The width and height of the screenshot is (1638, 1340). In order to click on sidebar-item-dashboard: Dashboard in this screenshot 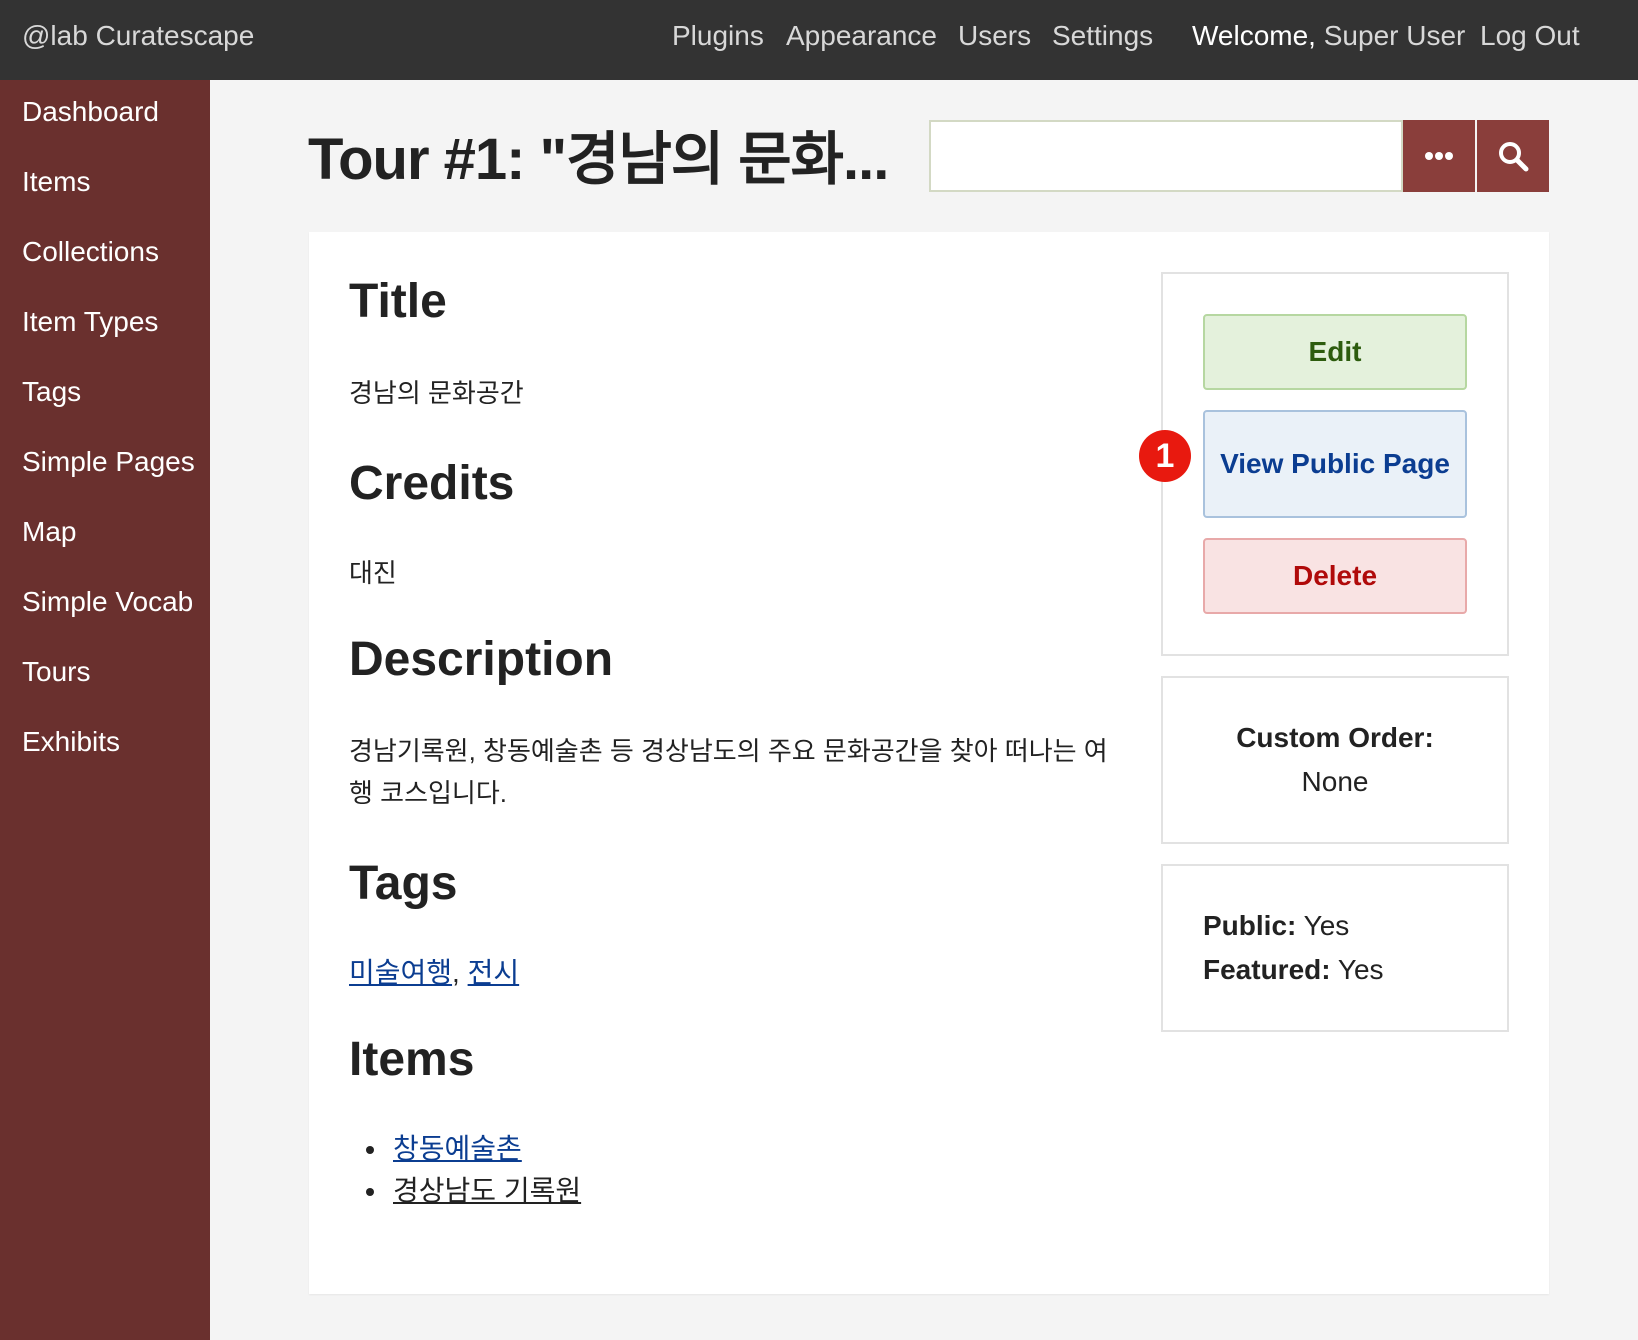, I will do `click(90, 112)`.